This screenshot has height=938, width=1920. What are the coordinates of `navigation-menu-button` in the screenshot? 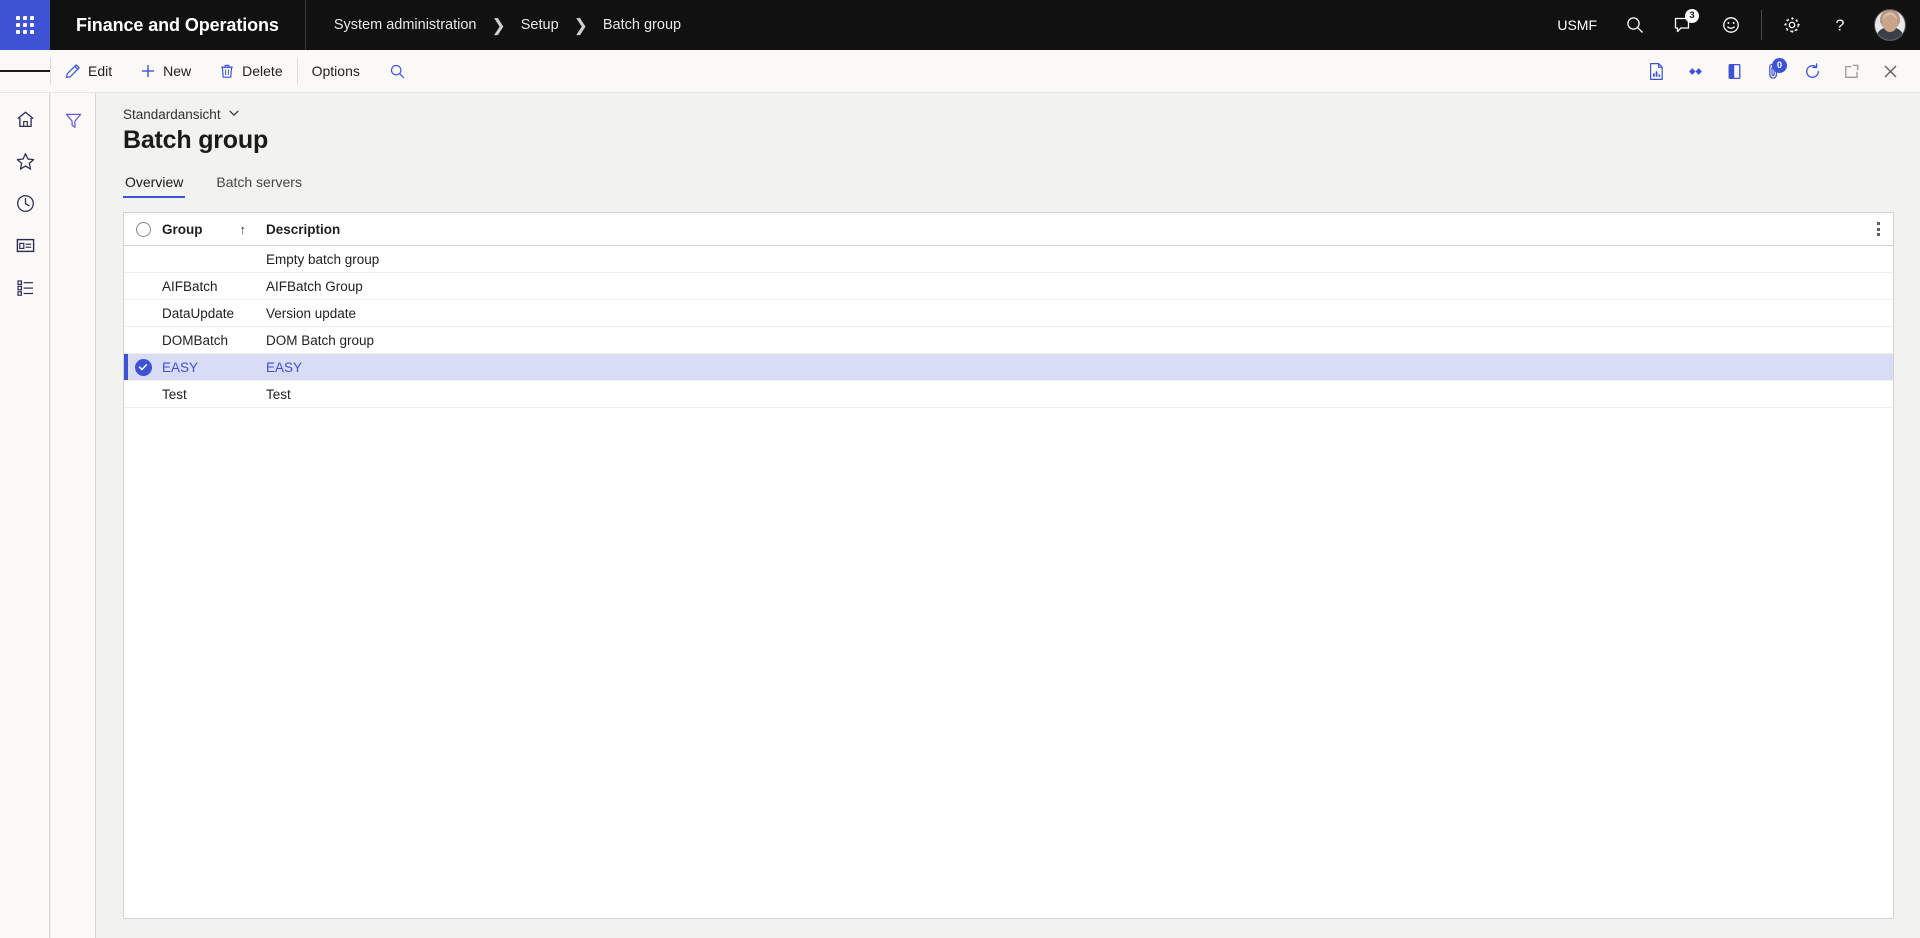 It's located at (25, 71).